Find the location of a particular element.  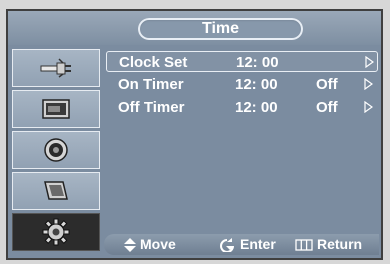

sidebar-item-sound is located at coordinates (56, 150).